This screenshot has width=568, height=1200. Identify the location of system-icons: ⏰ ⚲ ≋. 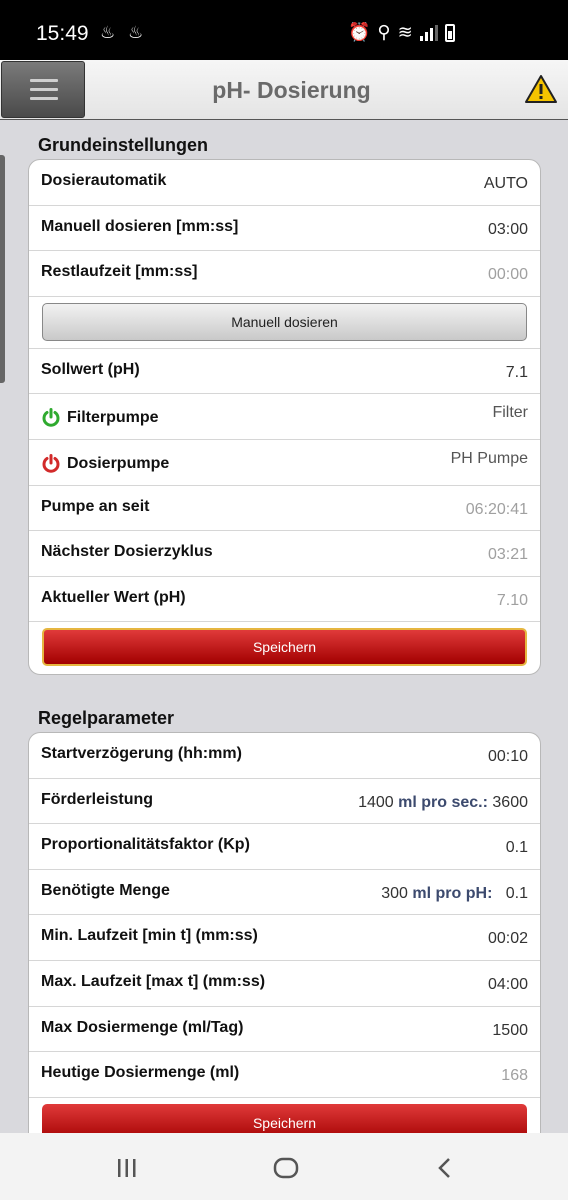
(401, 32).